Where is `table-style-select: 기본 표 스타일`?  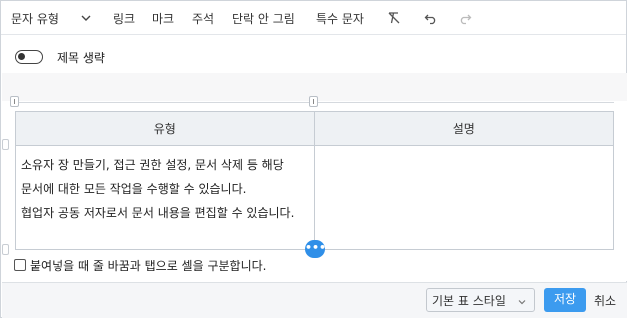
table-style-select: 기본 표 스타일 is located at coordinates (480, 300).